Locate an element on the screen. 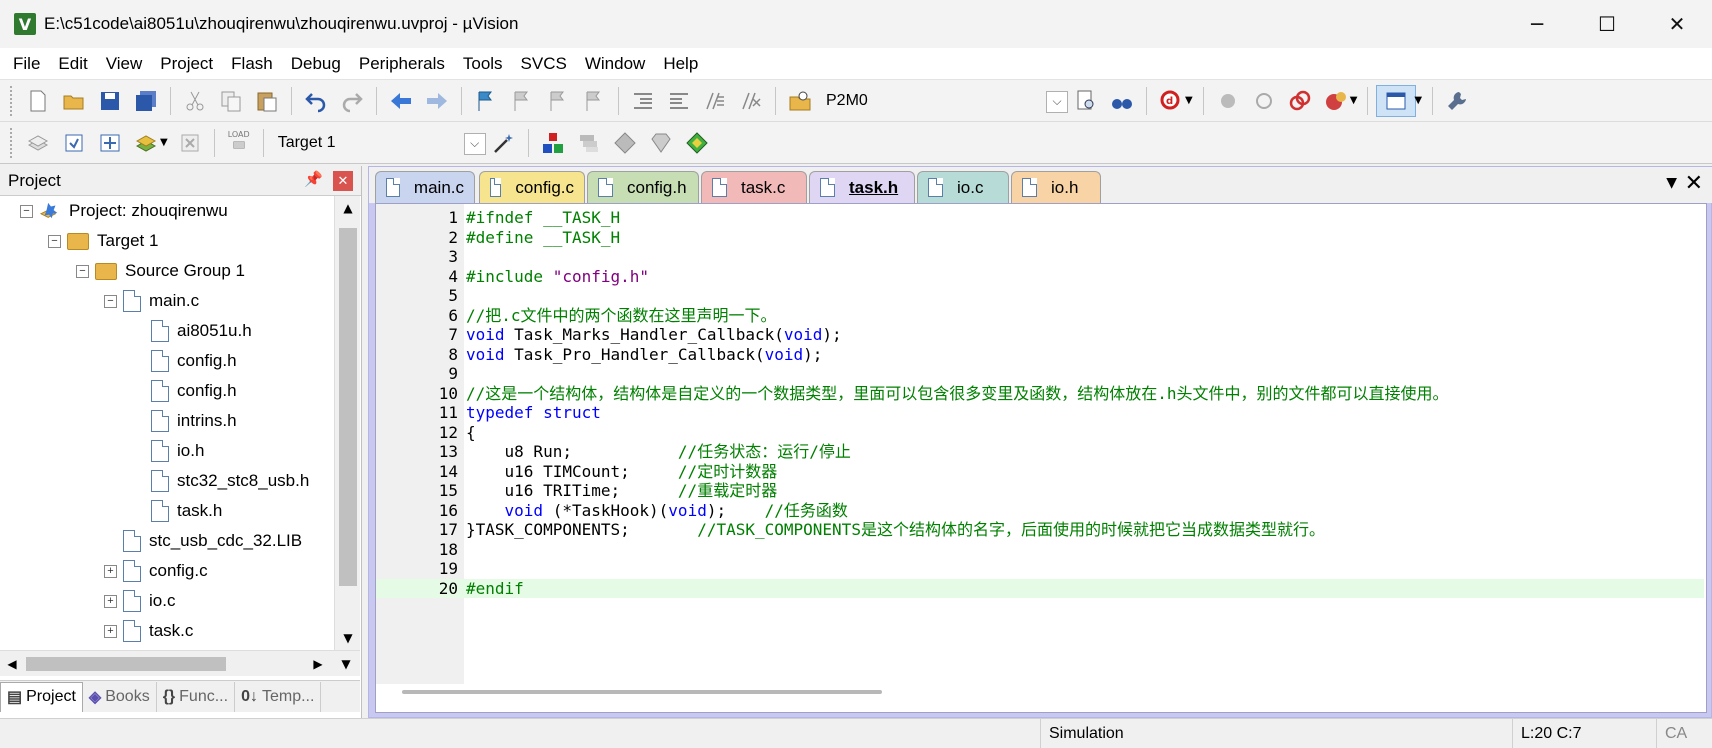  tree-item: − Project: zhouqirenwu is located at coordinates (124, 211).